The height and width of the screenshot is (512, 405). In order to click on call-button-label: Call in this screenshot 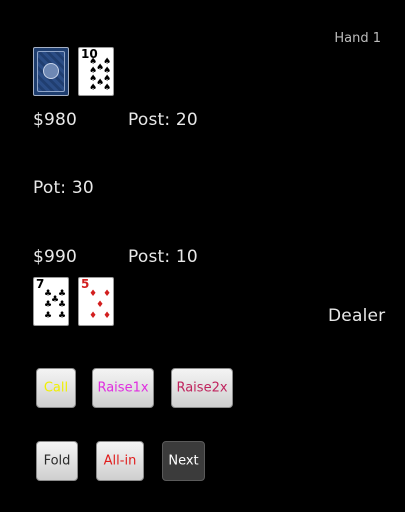, I will do `click(56, 388)`.